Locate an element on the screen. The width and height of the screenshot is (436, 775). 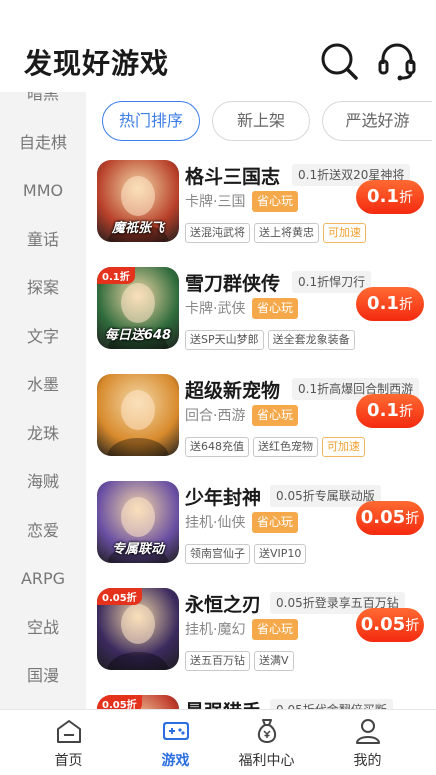
money-bag-icon is located at coordinates (267, 731).